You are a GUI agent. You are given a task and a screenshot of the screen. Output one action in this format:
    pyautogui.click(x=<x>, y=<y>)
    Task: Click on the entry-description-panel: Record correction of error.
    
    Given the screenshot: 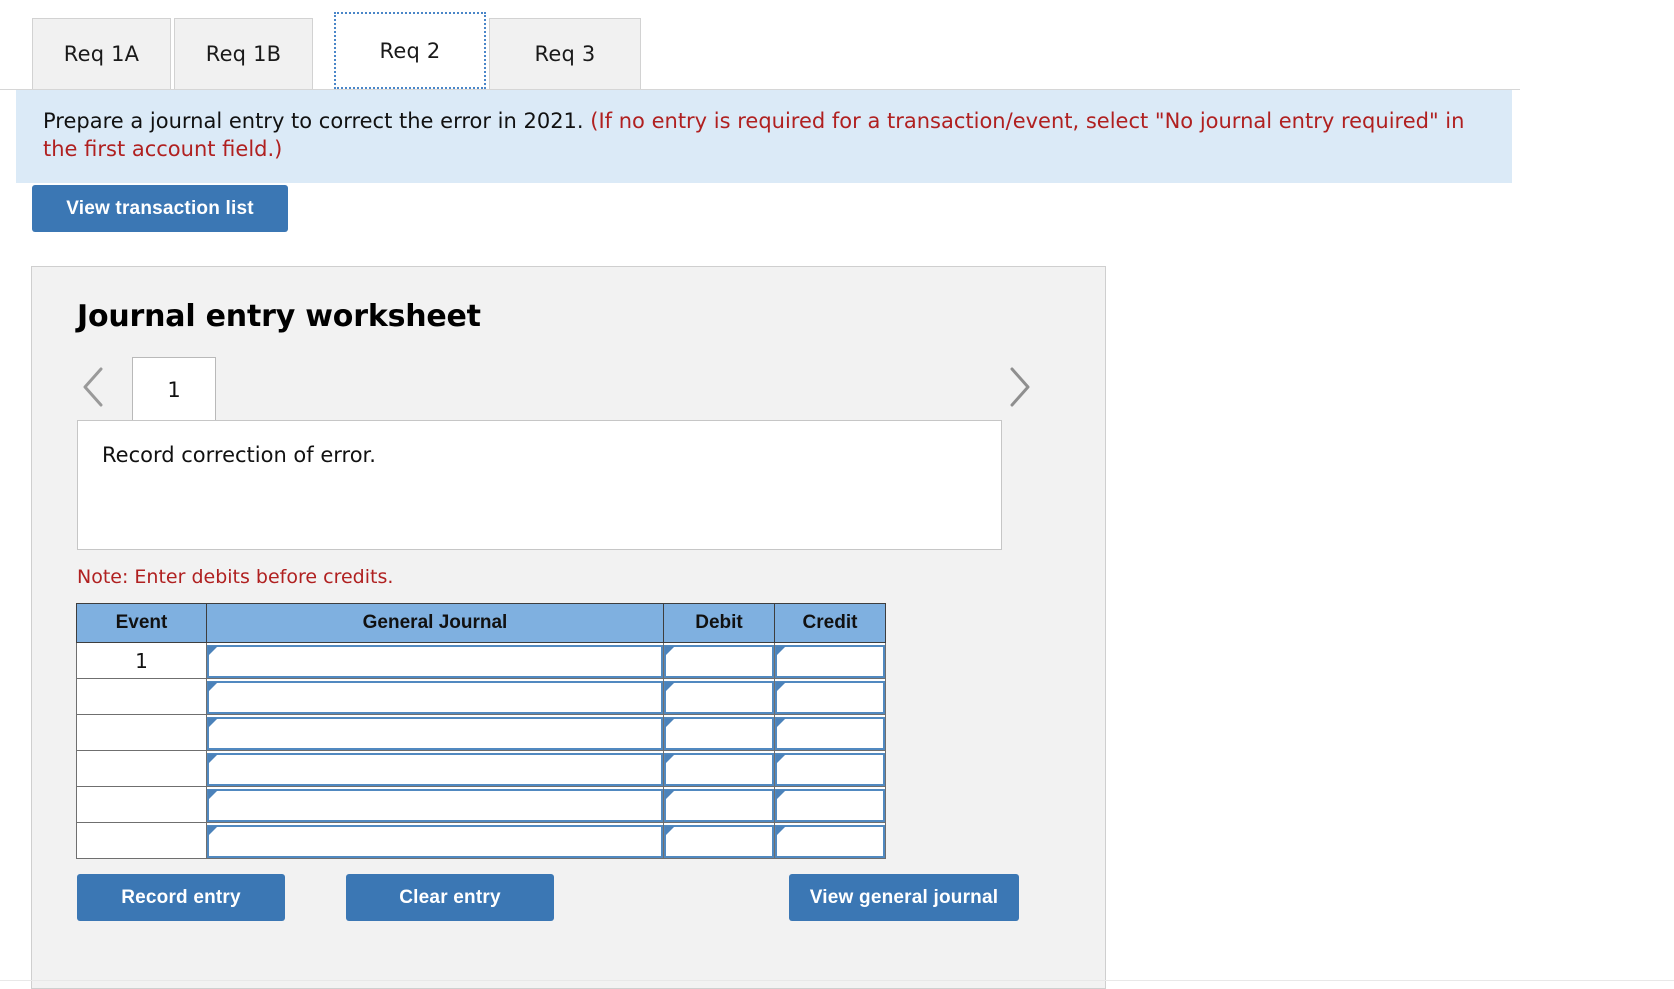 What is the action you would take?
    pyautogui.click(x=539, y=485)
    